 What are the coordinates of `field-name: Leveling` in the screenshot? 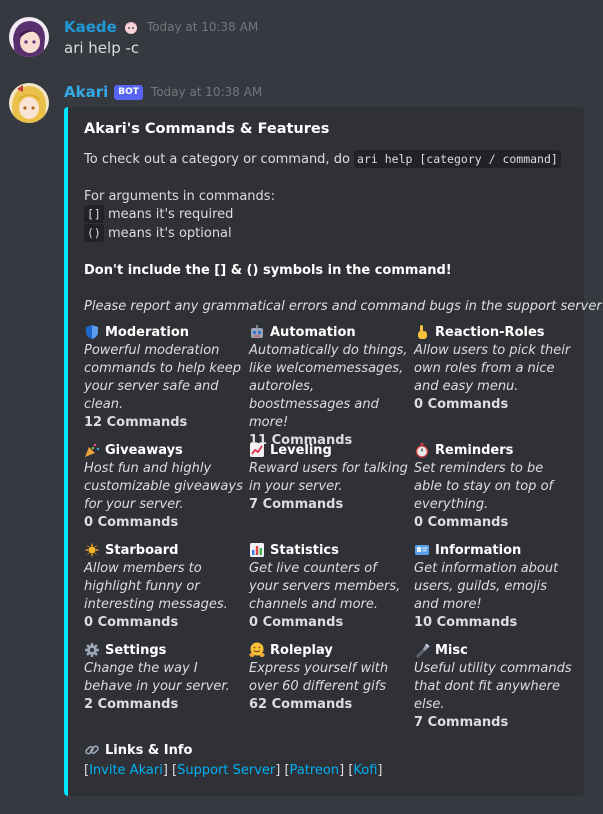 It's located at (301, 450).